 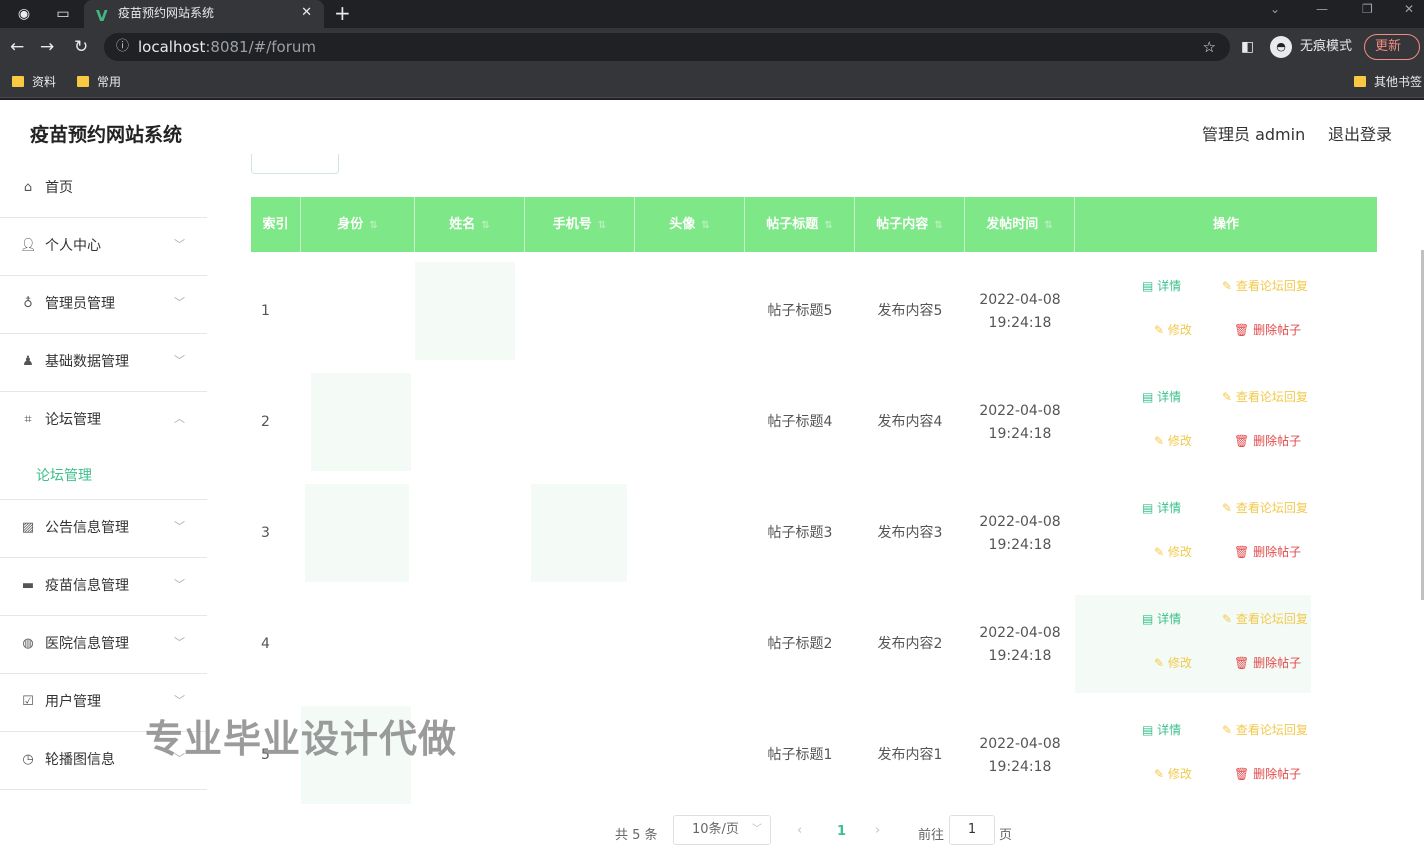 What do you see at coordinates (877, 830) in the screenshot?
I see `next-page-icon: ›` at bounding box center [877, 830].